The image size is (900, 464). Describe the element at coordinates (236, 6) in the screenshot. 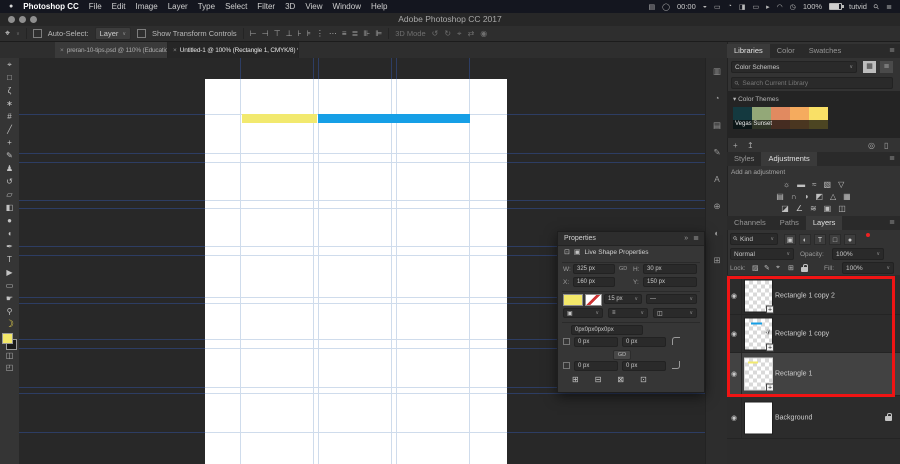

I see `item: Select` at that location.